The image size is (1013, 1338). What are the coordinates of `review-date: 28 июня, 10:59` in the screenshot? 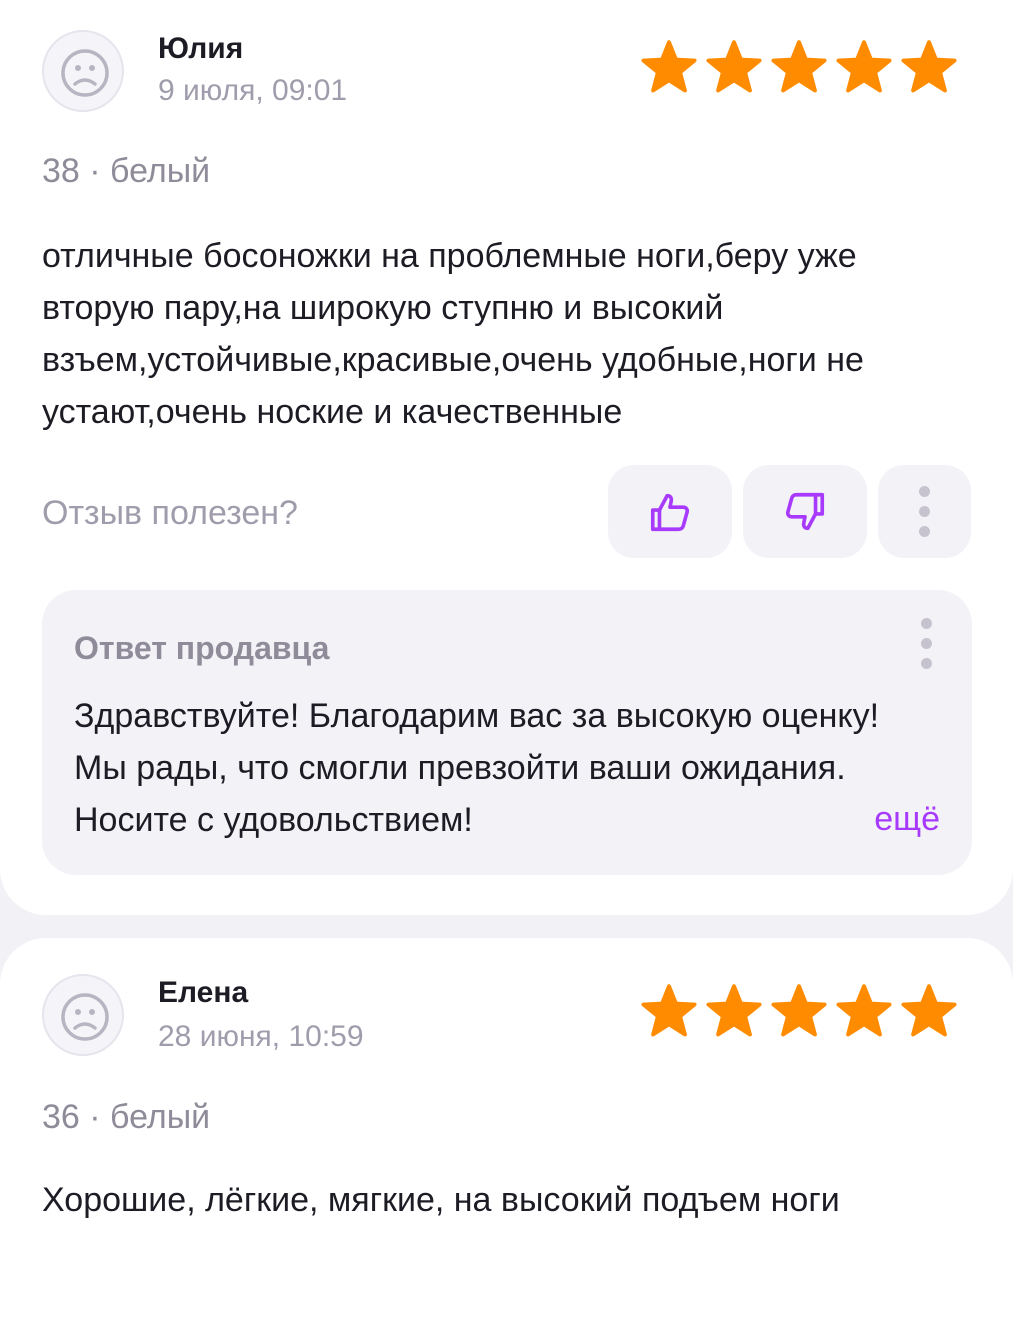 It's located at (261, 1036).